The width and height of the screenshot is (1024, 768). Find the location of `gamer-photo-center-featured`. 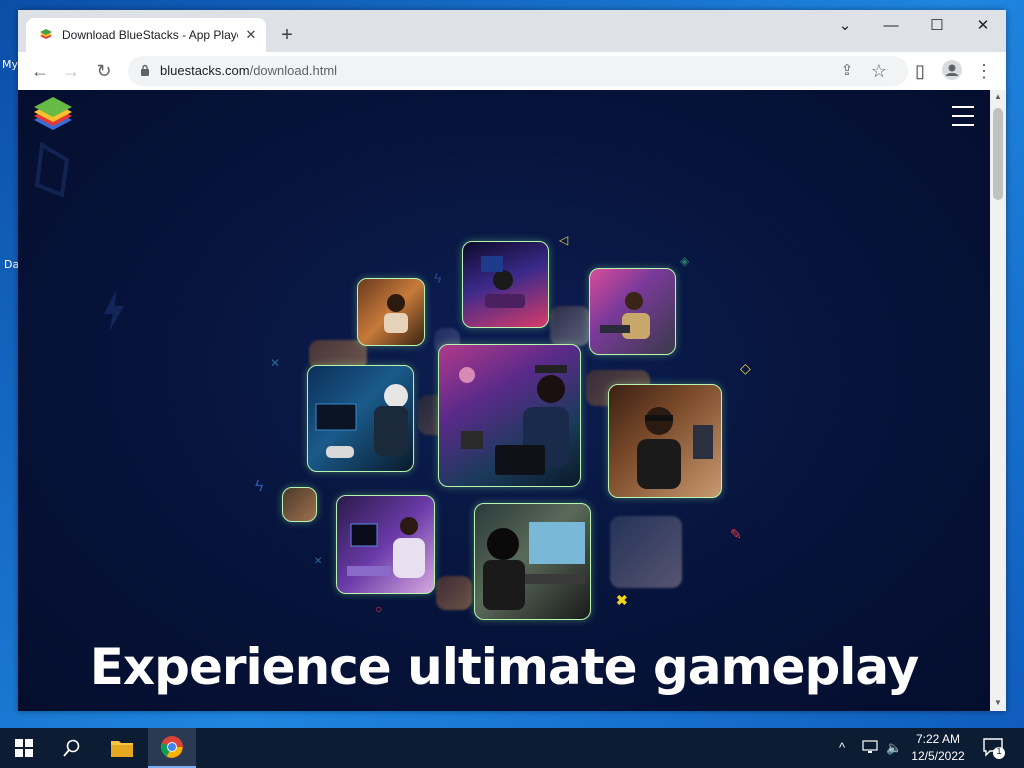

gamer-photo-center-featured is located at coordinates (509, 415).